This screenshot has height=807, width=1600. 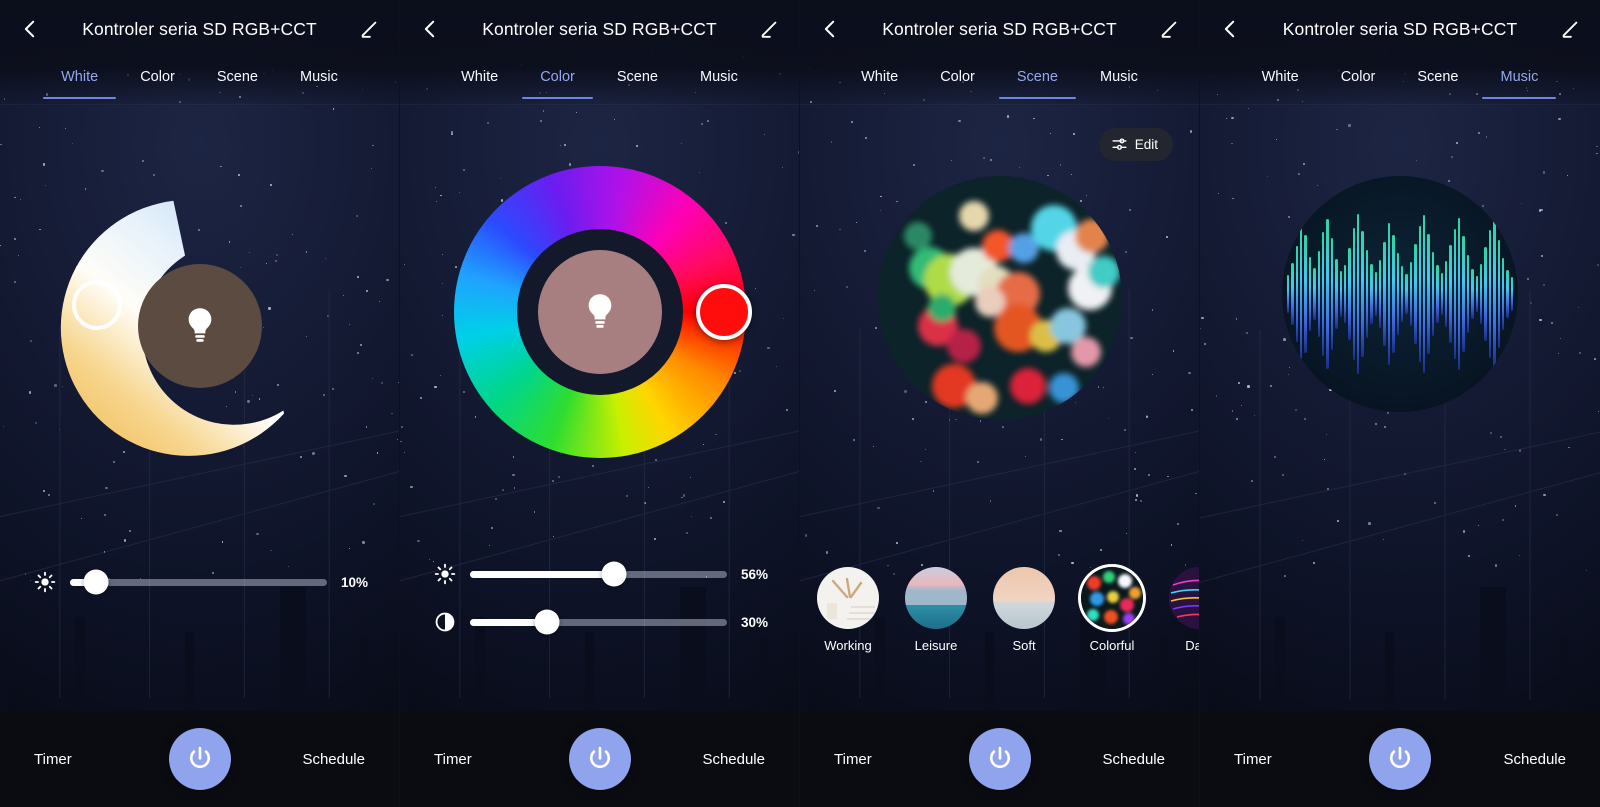 I want to click on saturation-value: 30%, so click(x=755, y=622).